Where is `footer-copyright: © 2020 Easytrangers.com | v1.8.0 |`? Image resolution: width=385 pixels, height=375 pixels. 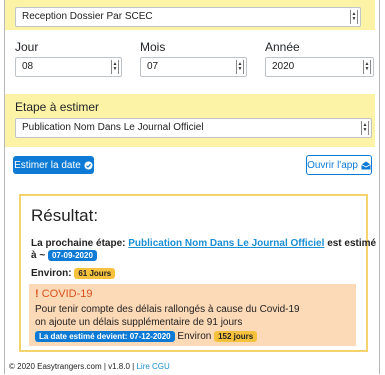
footer-copyright: © 2020 Easytrangers.com | v1.8.0 | is located at coordinates (72, 366).